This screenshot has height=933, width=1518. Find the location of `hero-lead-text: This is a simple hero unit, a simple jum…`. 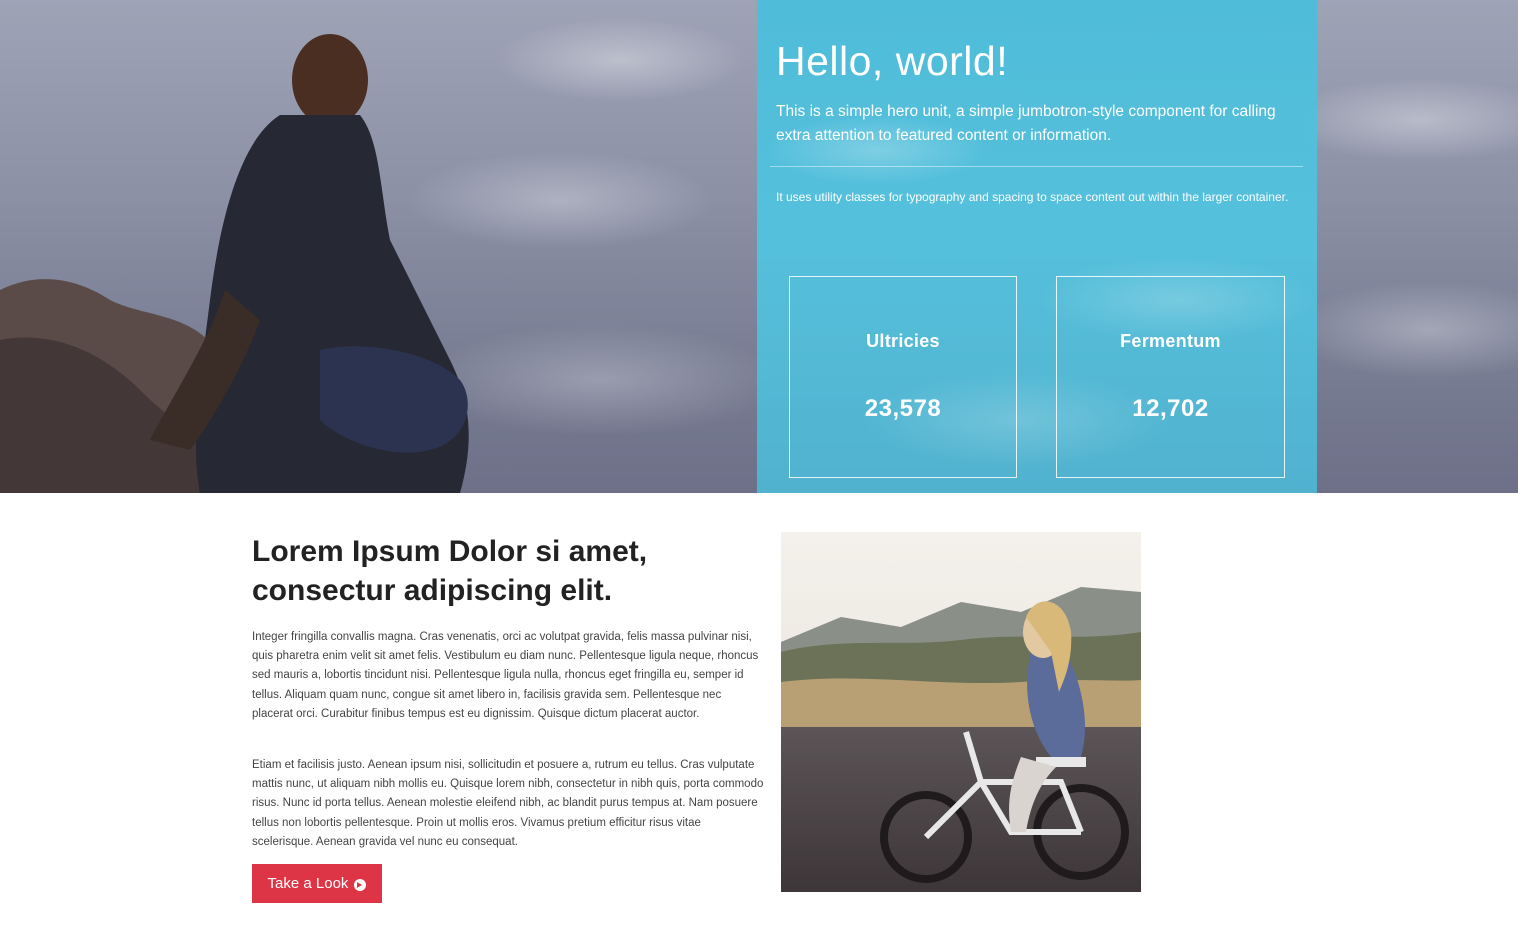

hero-lead-text: This is a simple hero unit, a simple jum… is located at coordinates (1026, 123).